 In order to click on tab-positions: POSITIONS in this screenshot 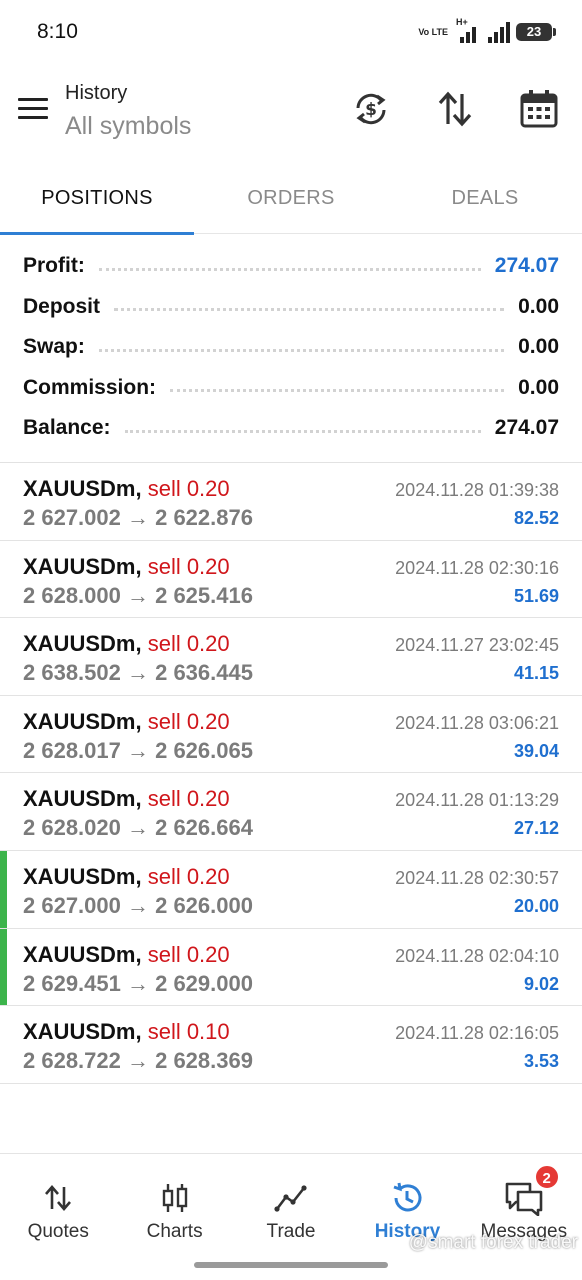, I will do `click(97, 198)`.